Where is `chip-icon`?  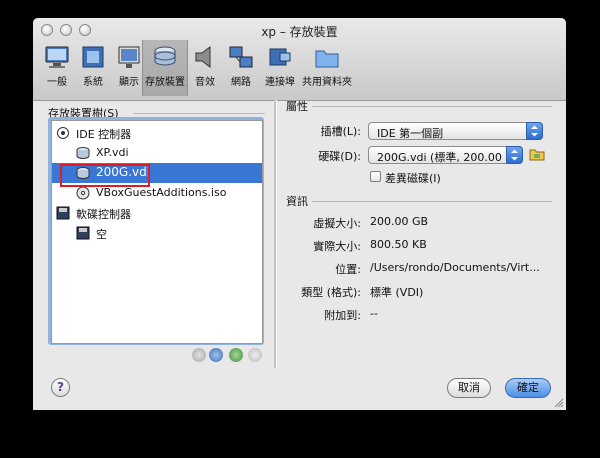 chip-icon is located at coordinates (93, 57).